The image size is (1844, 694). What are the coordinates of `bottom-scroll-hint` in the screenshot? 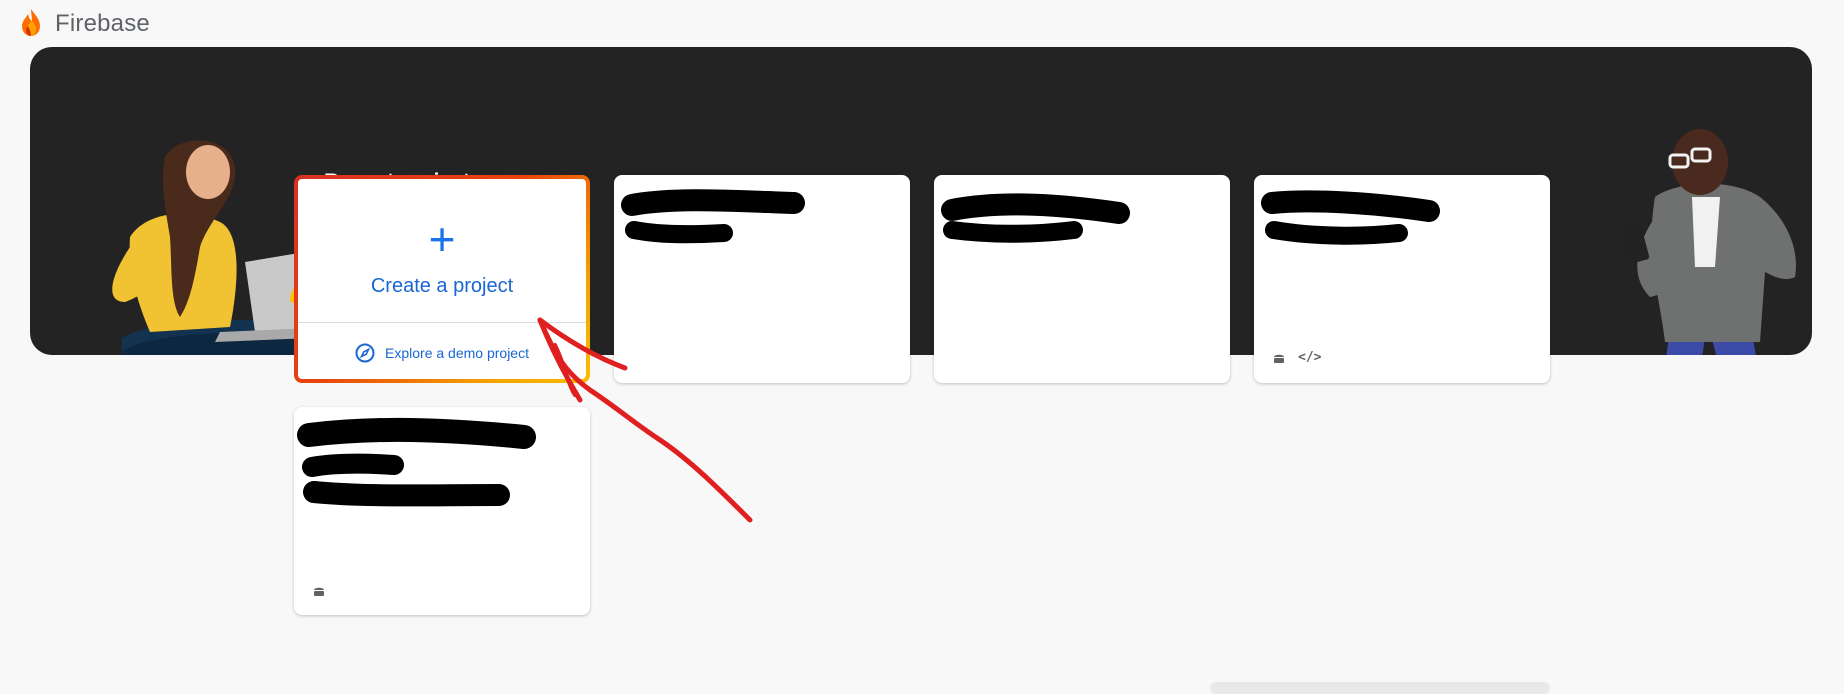 It's located at (1380, 688).